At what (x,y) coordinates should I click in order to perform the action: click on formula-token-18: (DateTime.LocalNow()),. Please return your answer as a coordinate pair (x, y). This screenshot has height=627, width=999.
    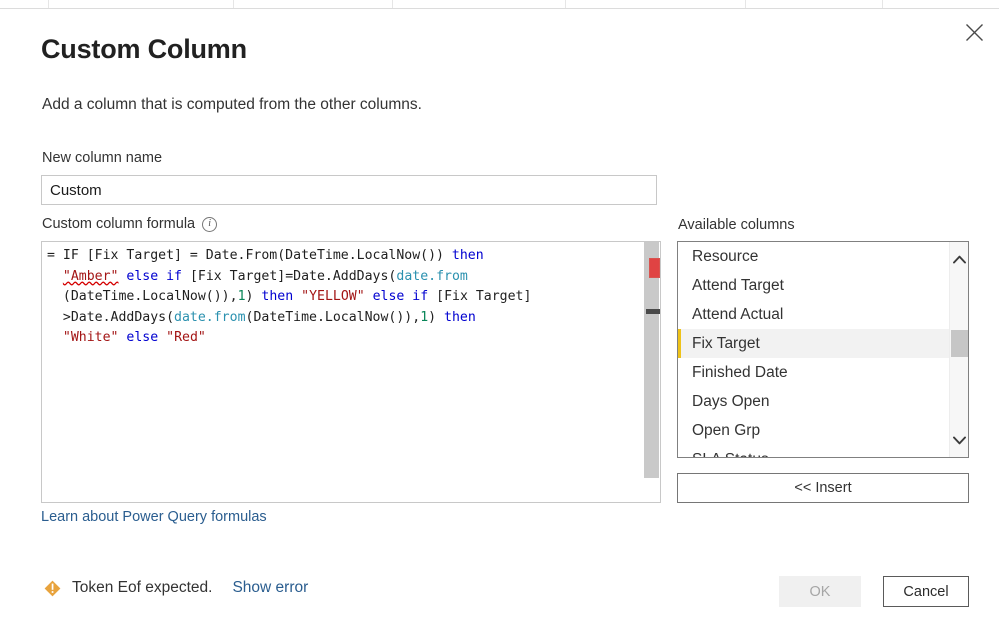
    Looking at the image, I should click on (333, 317).